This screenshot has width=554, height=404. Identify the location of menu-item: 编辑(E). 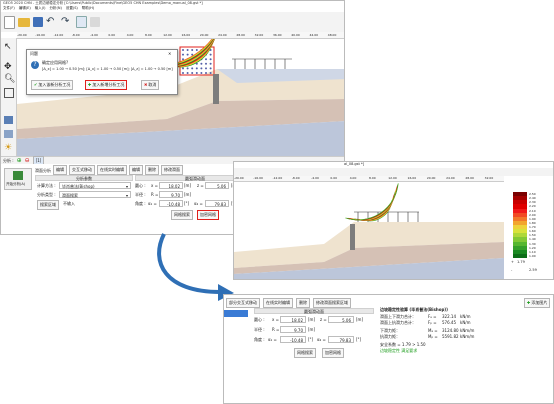
(25, 8).